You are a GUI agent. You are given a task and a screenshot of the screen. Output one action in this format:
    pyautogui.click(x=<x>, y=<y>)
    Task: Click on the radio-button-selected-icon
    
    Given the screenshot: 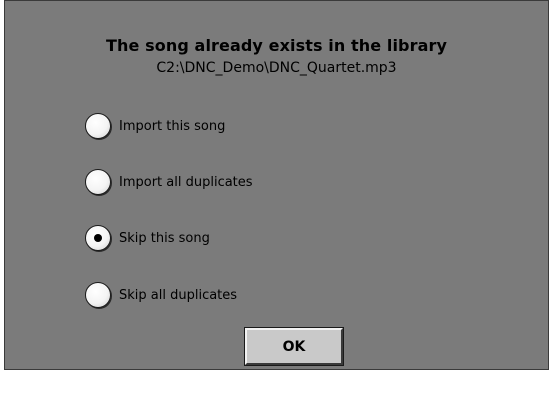 What is the action you would take?
    pyautogui.click(x=98, y=238)
    